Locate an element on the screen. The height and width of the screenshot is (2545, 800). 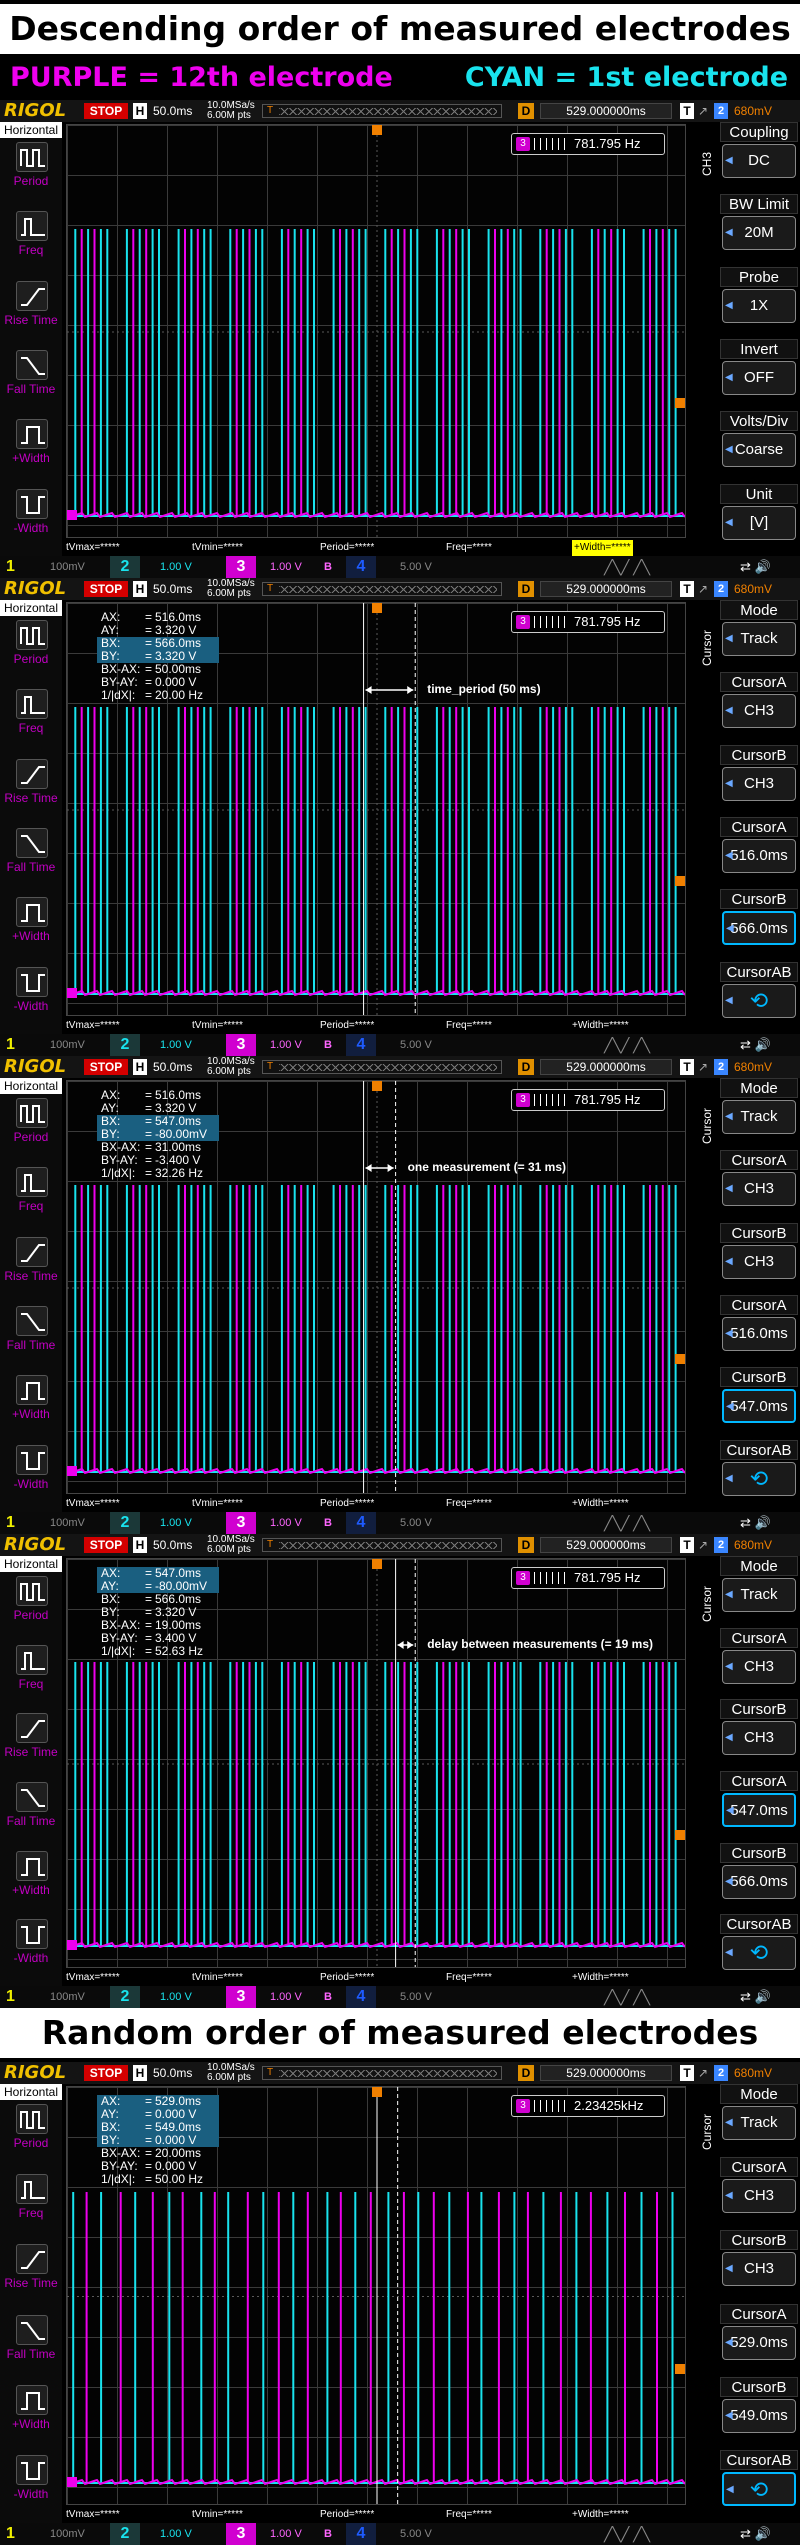
softkey-value: ◀ 547.0ms is located at coordinates (759, 1810).